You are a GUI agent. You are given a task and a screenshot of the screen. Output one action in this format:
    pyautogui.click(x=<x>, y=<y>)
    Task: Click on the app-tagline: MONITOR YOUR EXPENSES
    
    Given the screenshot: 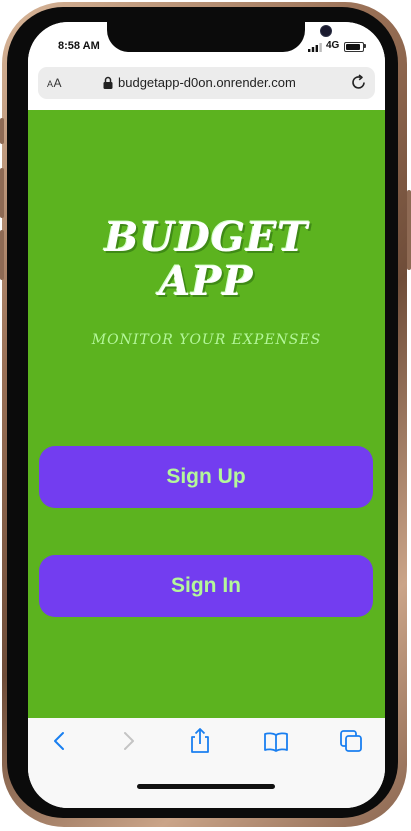 What is the action you would take?
    pyautogui.click(x=206, y=340)
    